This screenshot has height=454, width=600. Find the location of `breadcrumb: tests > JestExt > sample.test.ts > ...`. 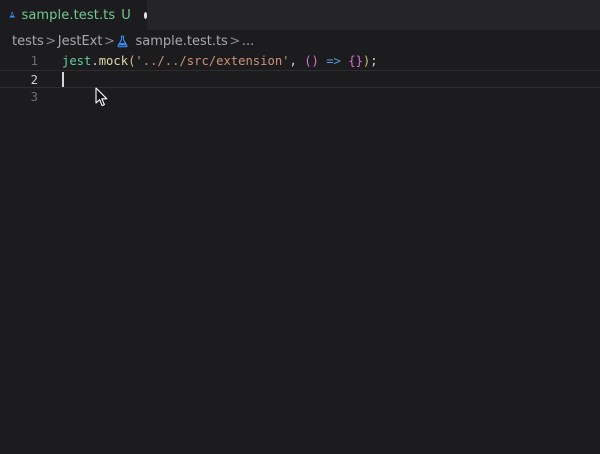

breadcrumb: tests > JestExt > sample.test.ts > ... is located at coordinates (300, 41).